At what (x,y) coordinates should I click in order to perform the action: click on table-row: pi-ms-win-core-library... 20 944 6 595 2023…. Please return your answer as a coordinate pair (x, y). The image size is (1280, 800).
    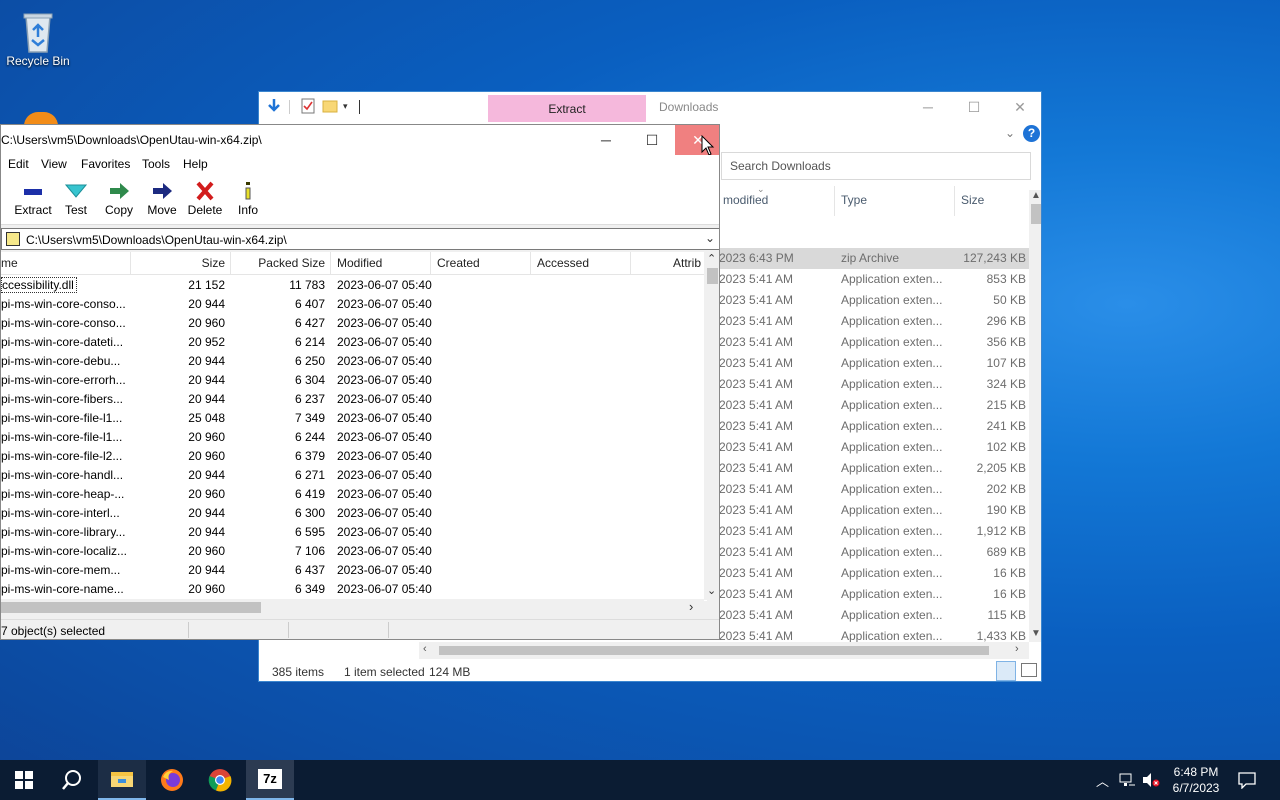
    Looking at the image, I should click on (354, 532).